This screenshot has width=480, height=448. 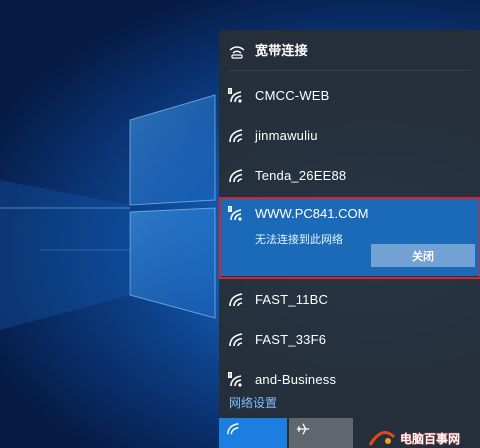 I want to click on network-name: and-Business, so click(x=296, y=379).